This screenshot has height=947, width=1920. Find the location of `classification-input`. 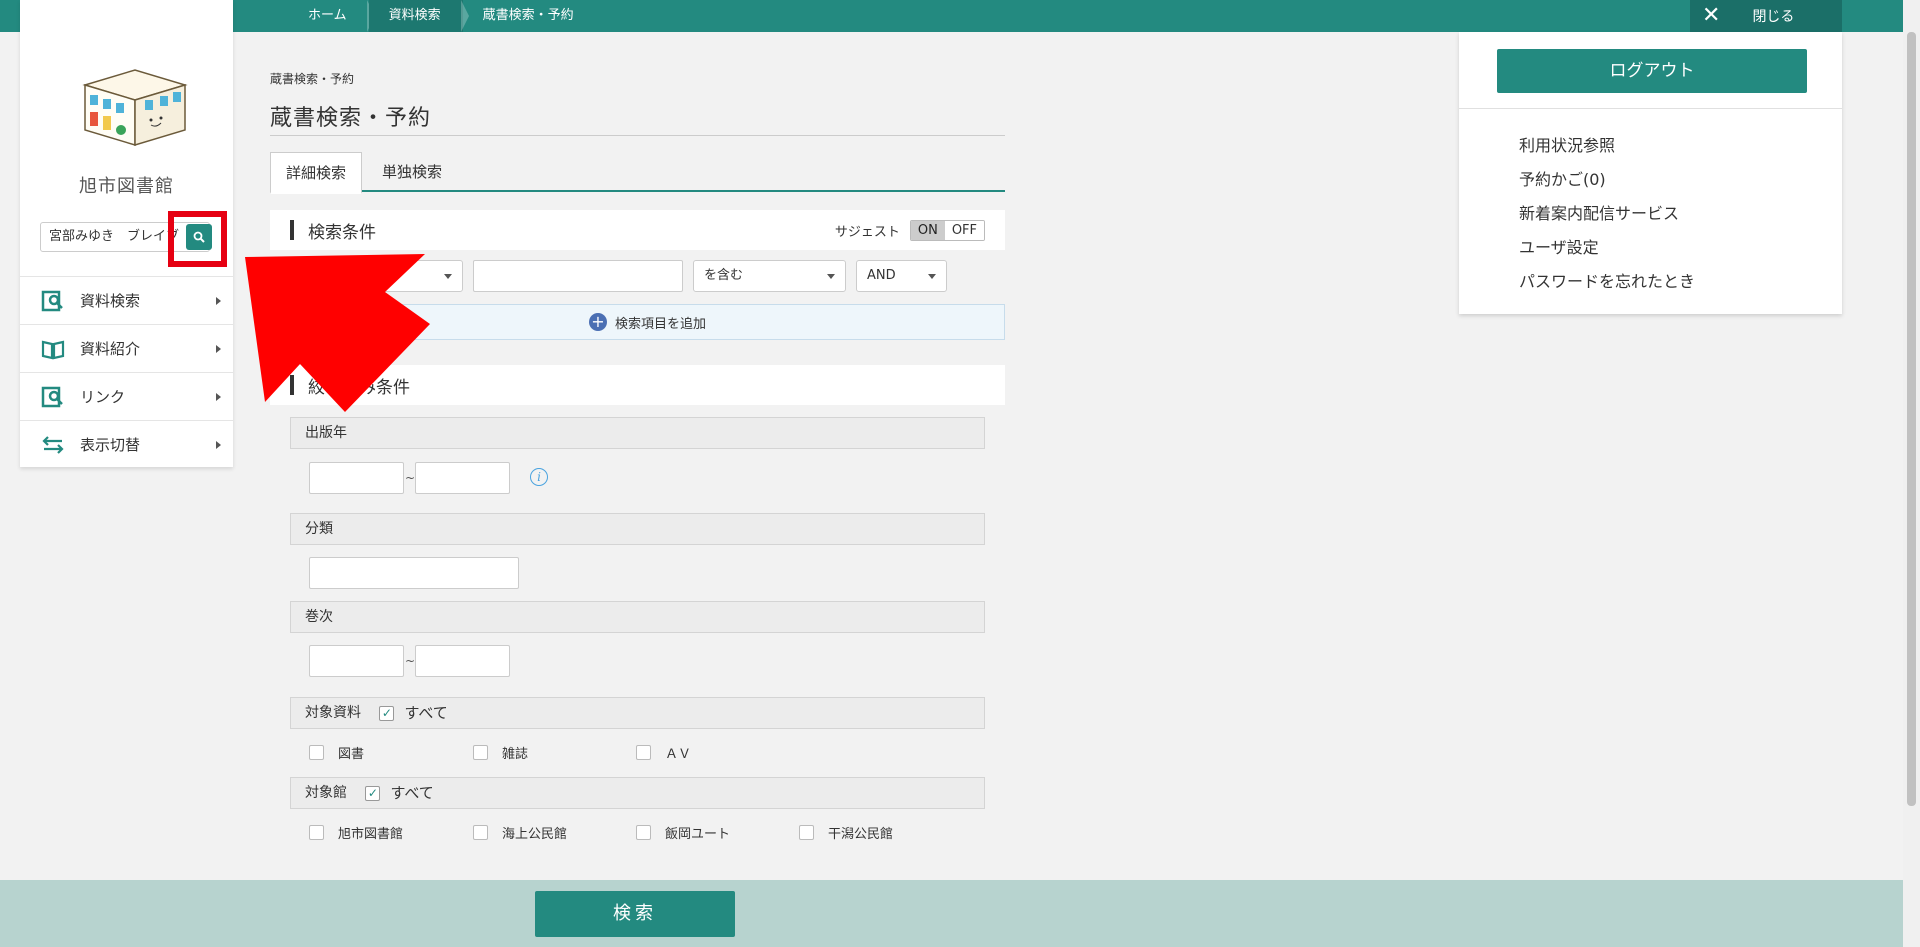

classification-input is located at coordinates (414, 573).